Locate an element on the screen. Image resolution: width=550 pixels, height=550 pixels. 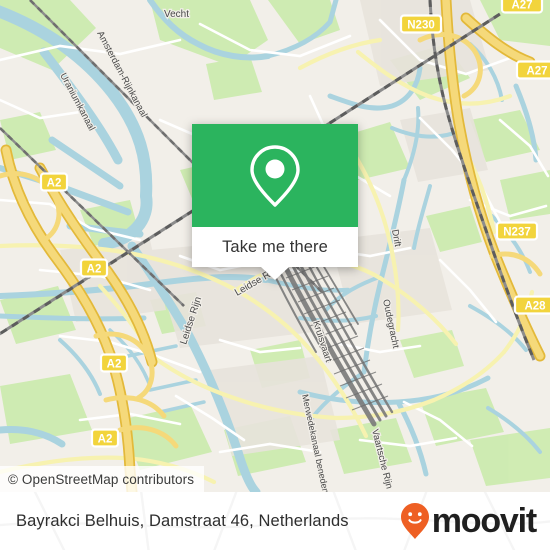
road-shield-label: N237 is located at coordinates (517, 232).